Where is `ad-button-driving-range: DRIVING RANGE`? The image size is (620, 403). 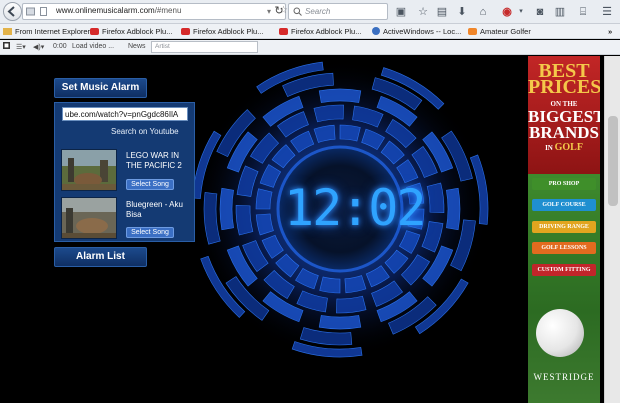 ad-button-driving-range: DRIVING RANGE is located at coordinates (564, 227).